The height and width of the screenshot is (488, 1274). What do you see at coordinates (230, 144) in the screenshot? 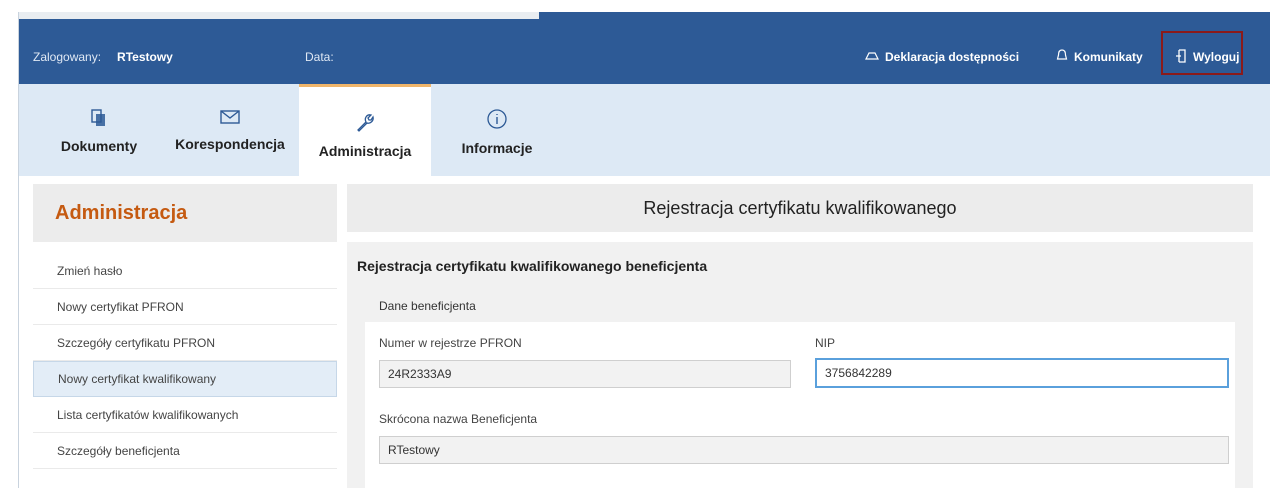
I see `tab-label: Korespondencja` at bounding box center [230, 144].